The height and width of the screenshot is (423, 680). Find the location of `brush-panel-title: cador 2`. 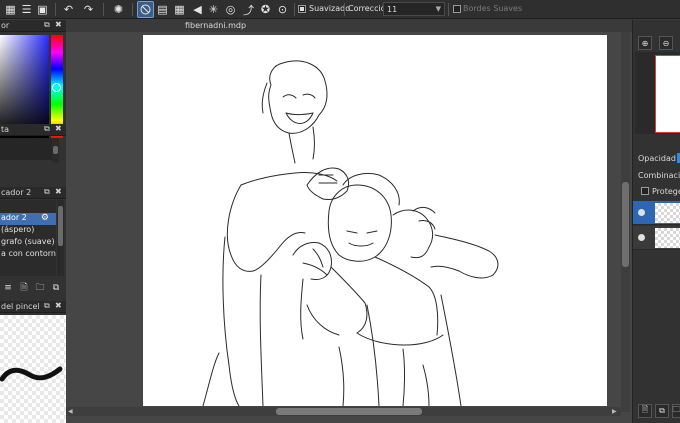

brush-panel-title: cador 2 is located at coordinates (16, 192).